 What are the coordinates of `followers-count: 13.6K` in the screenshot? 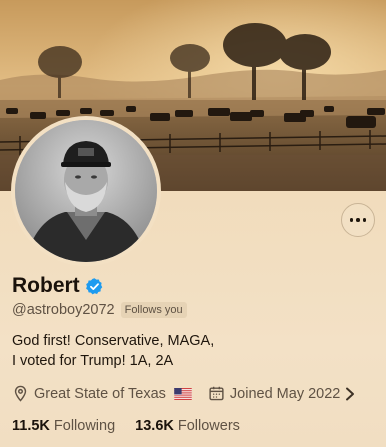 It's located at (154, 426).